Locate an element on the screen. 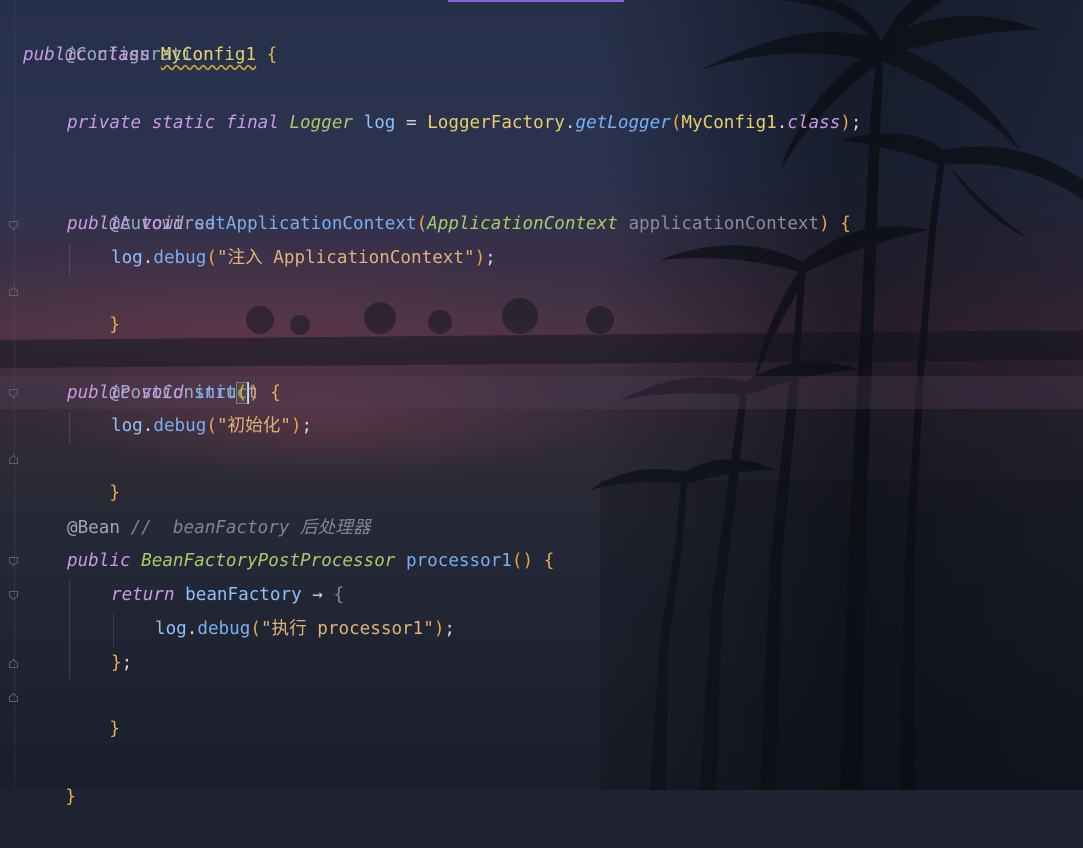 This screenshot has width=1083, height=848. matched-paren: ( is located at coordinates (242, 393).